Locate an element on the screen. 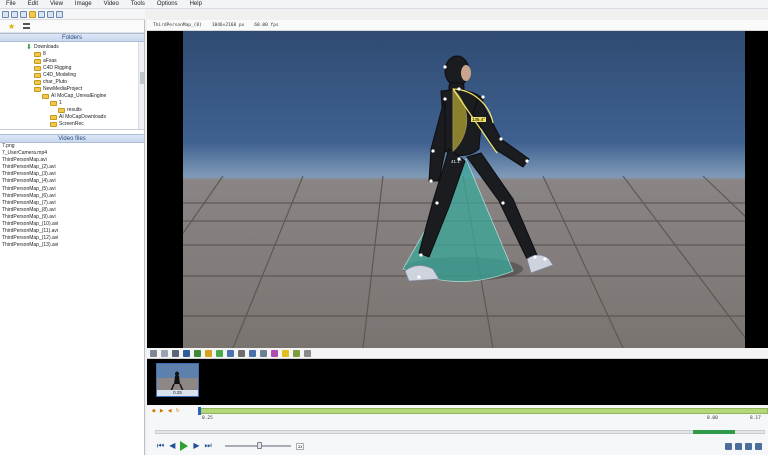  menu-image: Image is located at coordinates (83, 4).